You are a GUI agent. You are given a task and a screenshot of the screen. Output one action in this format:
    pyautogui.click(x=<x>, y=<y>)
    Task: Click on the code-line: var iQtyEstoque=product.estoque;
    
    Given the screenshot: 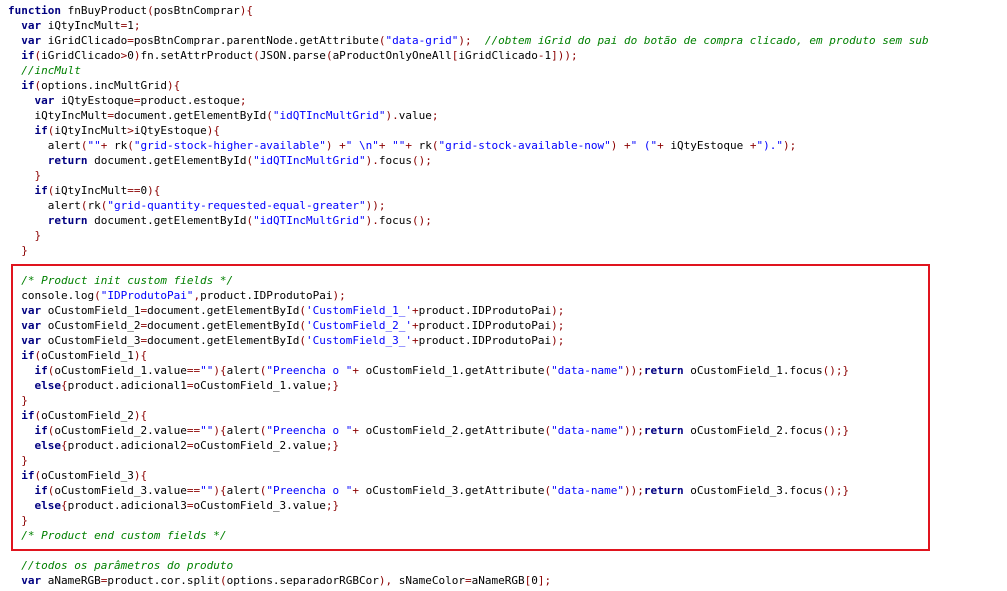 What is the action you would take?
    pyautogui.click(x=468, y=100)
    